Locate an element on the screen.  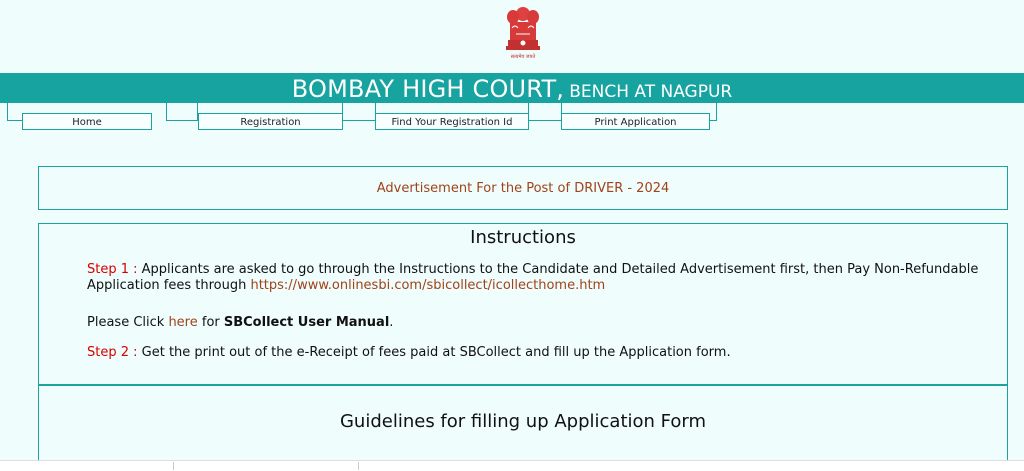
site-banner: BOMBAY HIGH COURT, BENCH AT NAGPUR is located at coordinates (512, 88).